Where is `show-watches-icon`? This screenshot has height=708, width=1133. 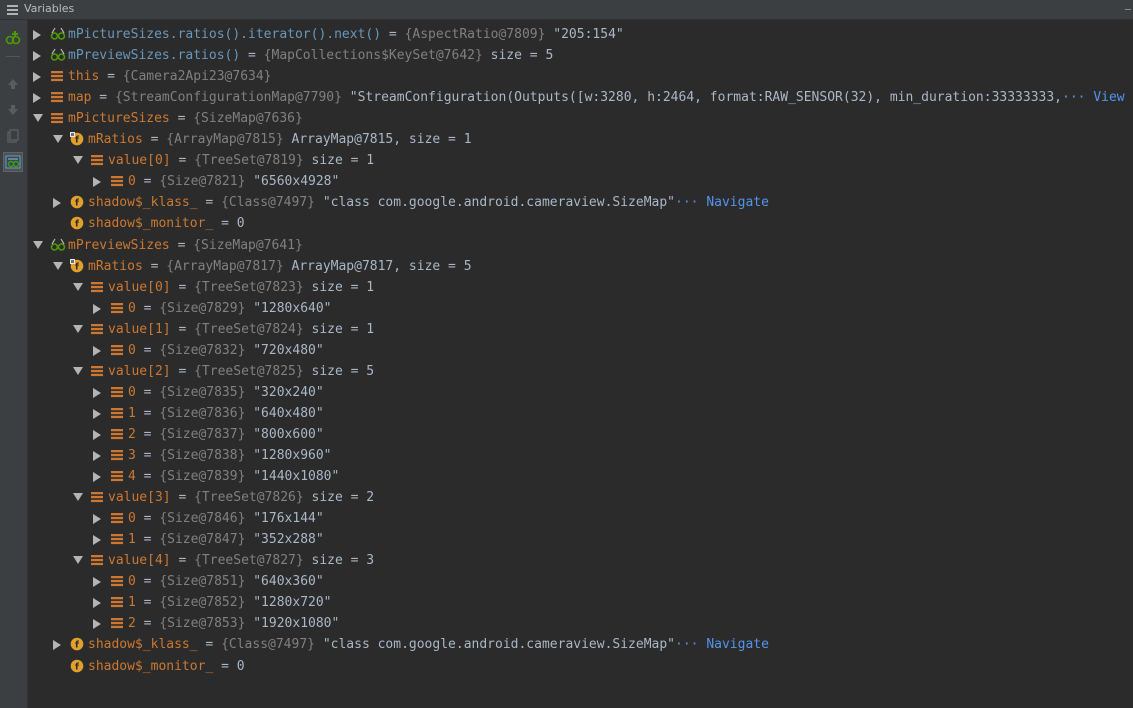 show-watches-icon is located at coordinates (13, 162).